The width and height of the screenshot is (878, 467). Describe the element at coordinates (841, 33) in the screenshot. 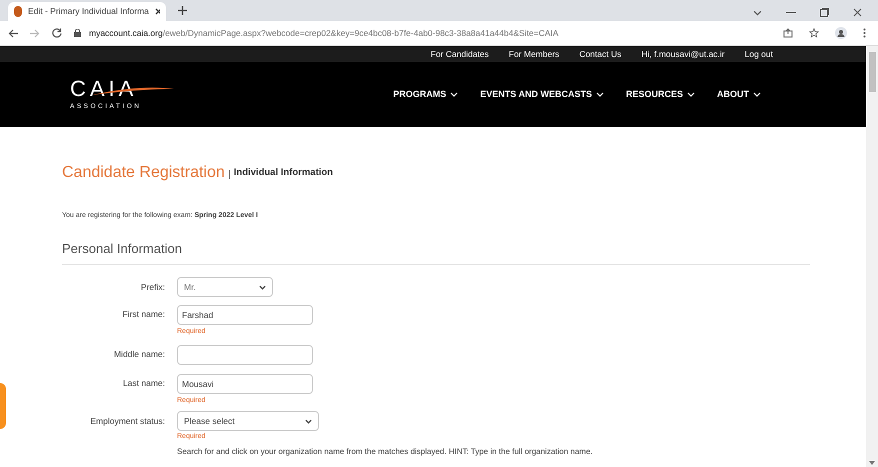

I see `profile-icon` at that location.